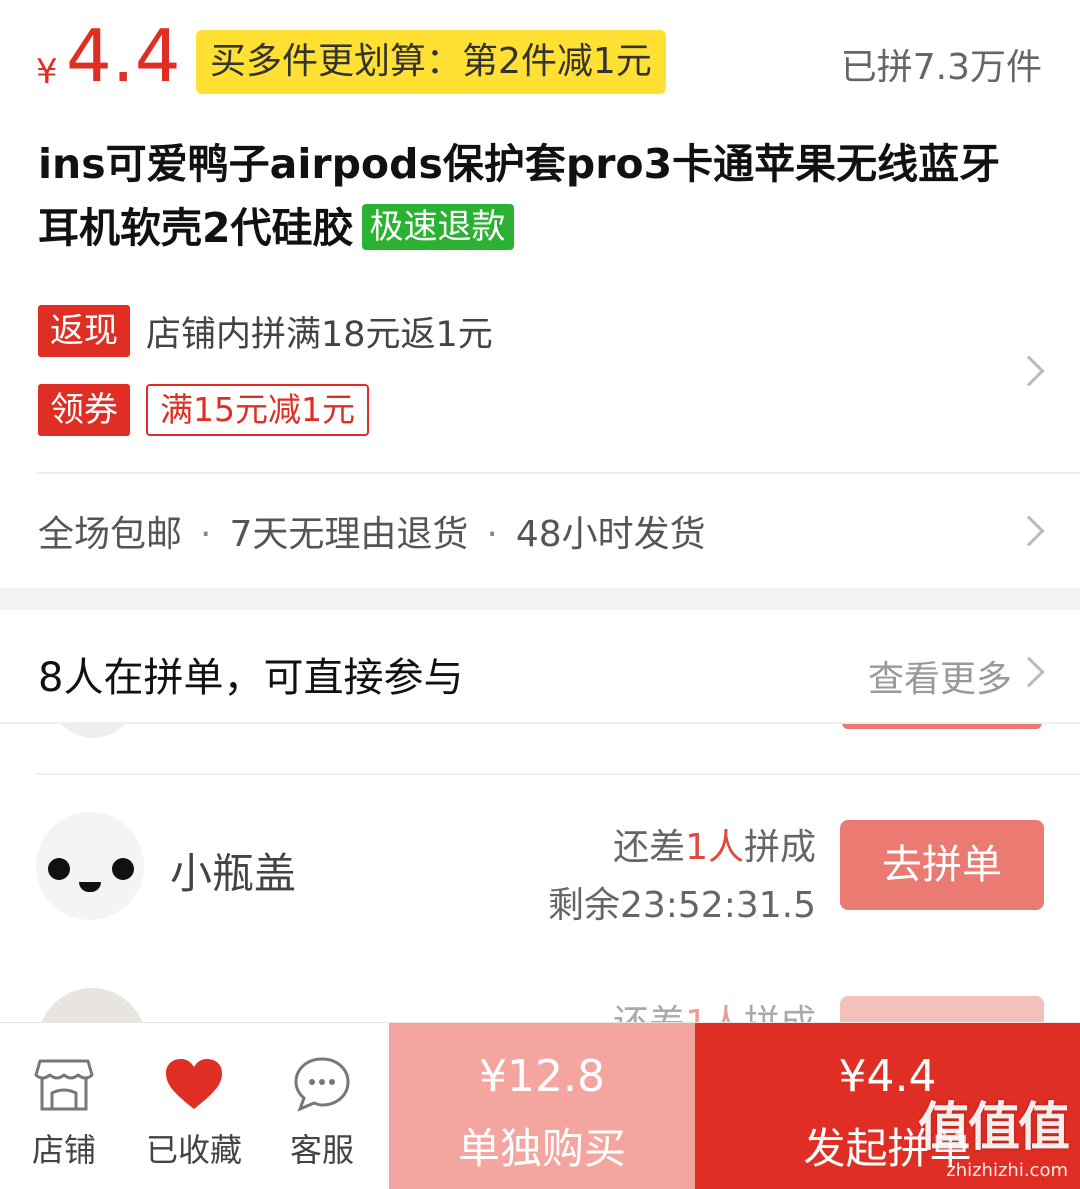 This screenshot has width=1080, height=1189. I want to click on cashback-tag: 返现, so click(84, 331).